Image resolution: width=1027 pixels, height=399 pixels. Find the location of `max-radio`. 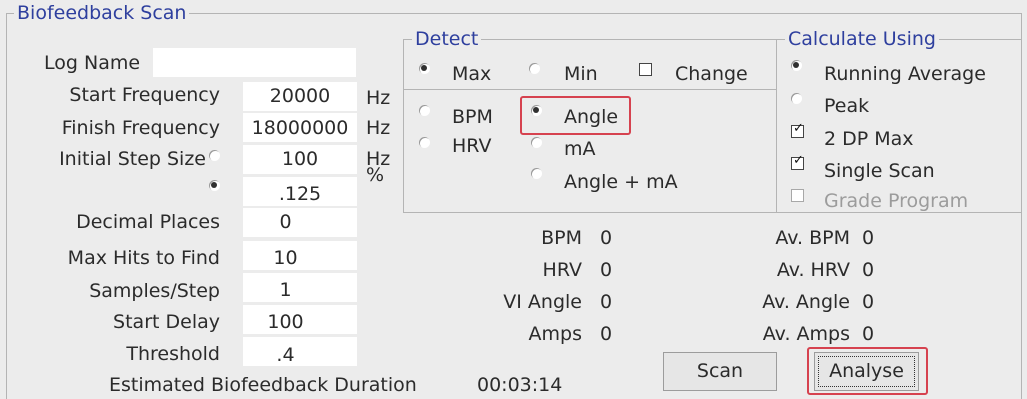

max-radio is located at coordinates (424, 68).